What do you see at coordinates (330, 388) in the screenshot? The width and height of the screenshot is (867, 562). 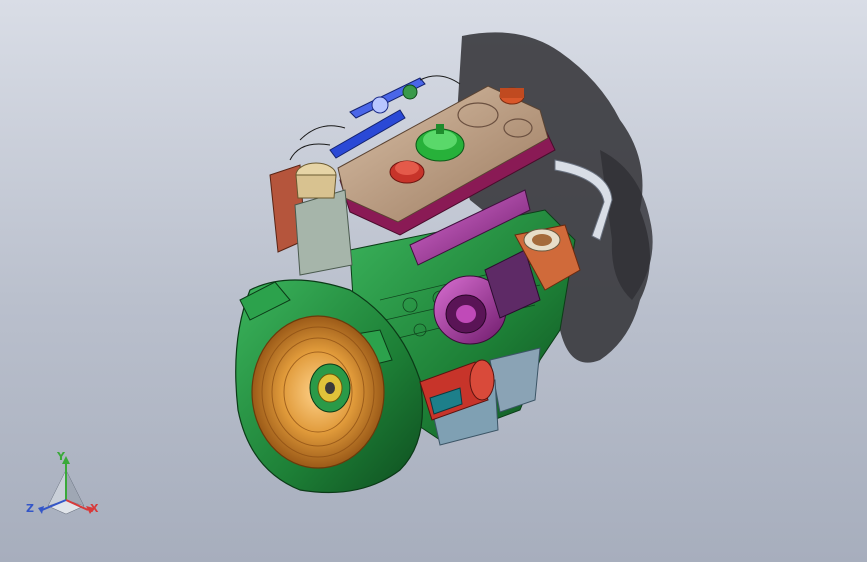 I see `crank-hub` at bounding box center [330, 388].